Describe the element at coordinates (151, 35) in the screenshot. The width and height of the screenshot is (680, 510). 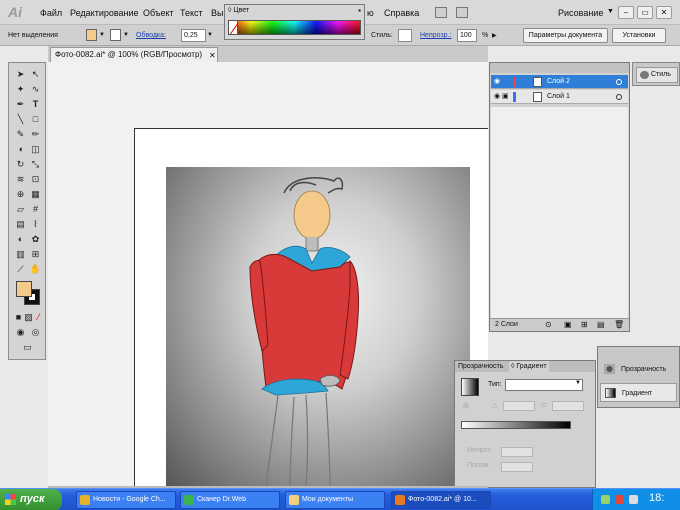
I see `stroke-label: Обводка:` at that location.